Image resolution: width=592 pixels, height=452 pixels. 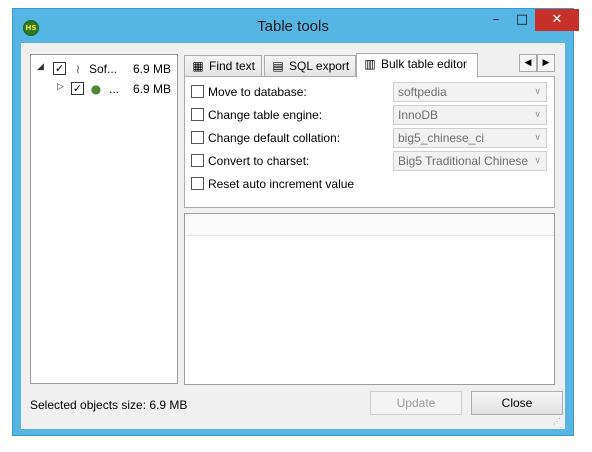 I want to click on tab-find-text: ▦ Find text, so click(x=223, y=66).